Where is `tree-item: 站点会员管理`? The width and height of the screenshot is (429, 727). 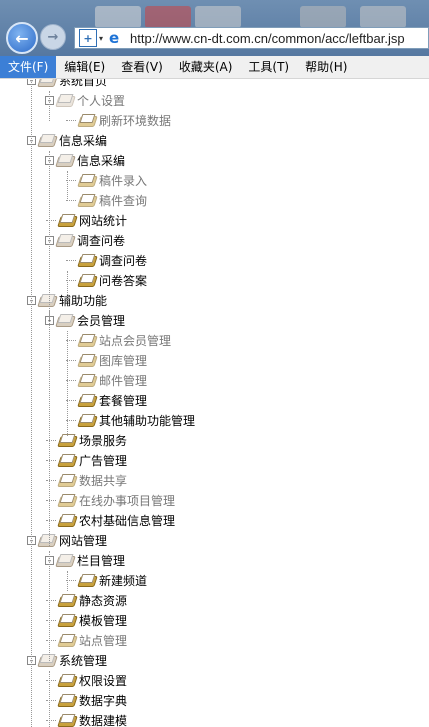
tree-item: 站点会员管理 is located at coordinates (124, 340).